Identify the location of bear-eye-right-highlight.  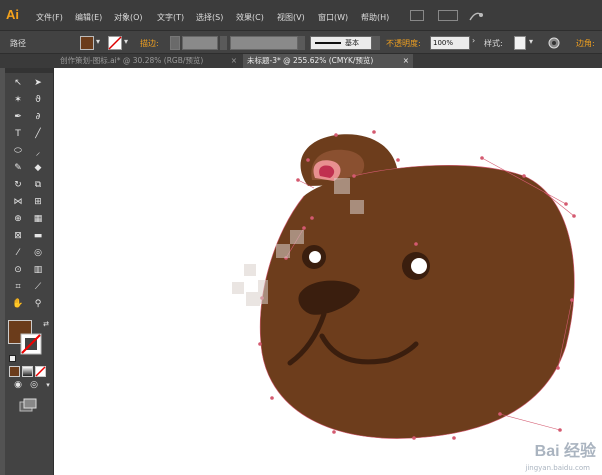
(419, 266).